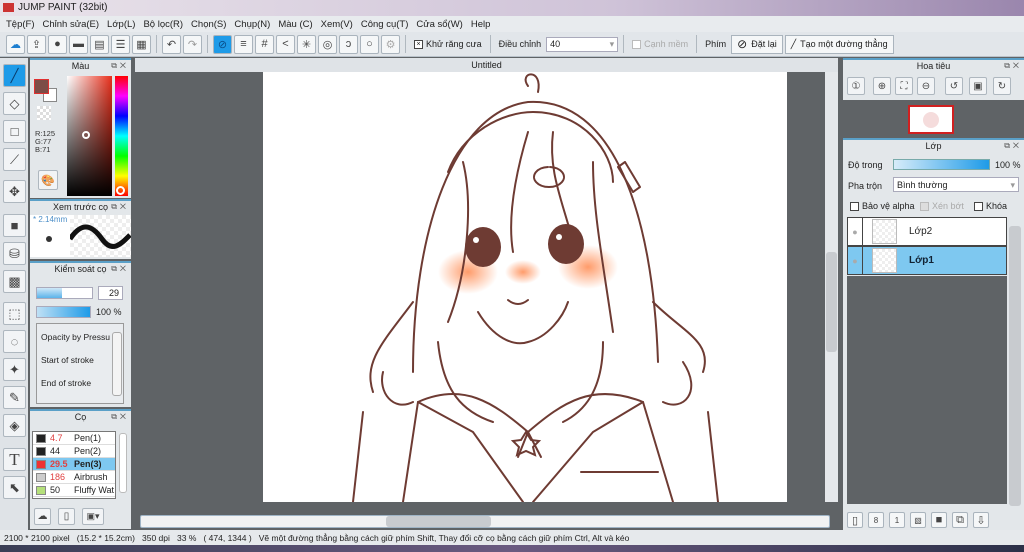 The height and width of the screenshot is (552, 1024). I want to click on duplicate-layer-icon: ⧉, so click(960, 520).